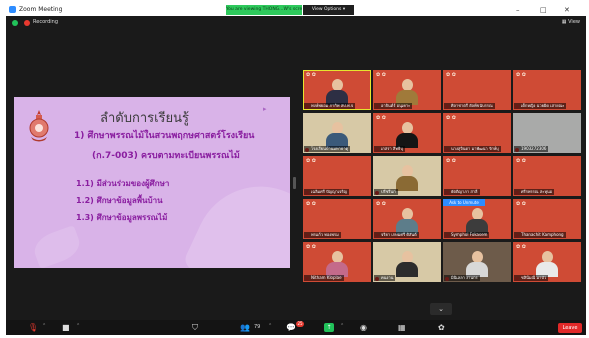 The width and height of the screenshot is (589, 338). What do you see at coordinates (327, 192) in the screenshot?
I see `participant-name: เฉลิมศรี ปัญญาเจริญ` at bounding box center [327, 192].